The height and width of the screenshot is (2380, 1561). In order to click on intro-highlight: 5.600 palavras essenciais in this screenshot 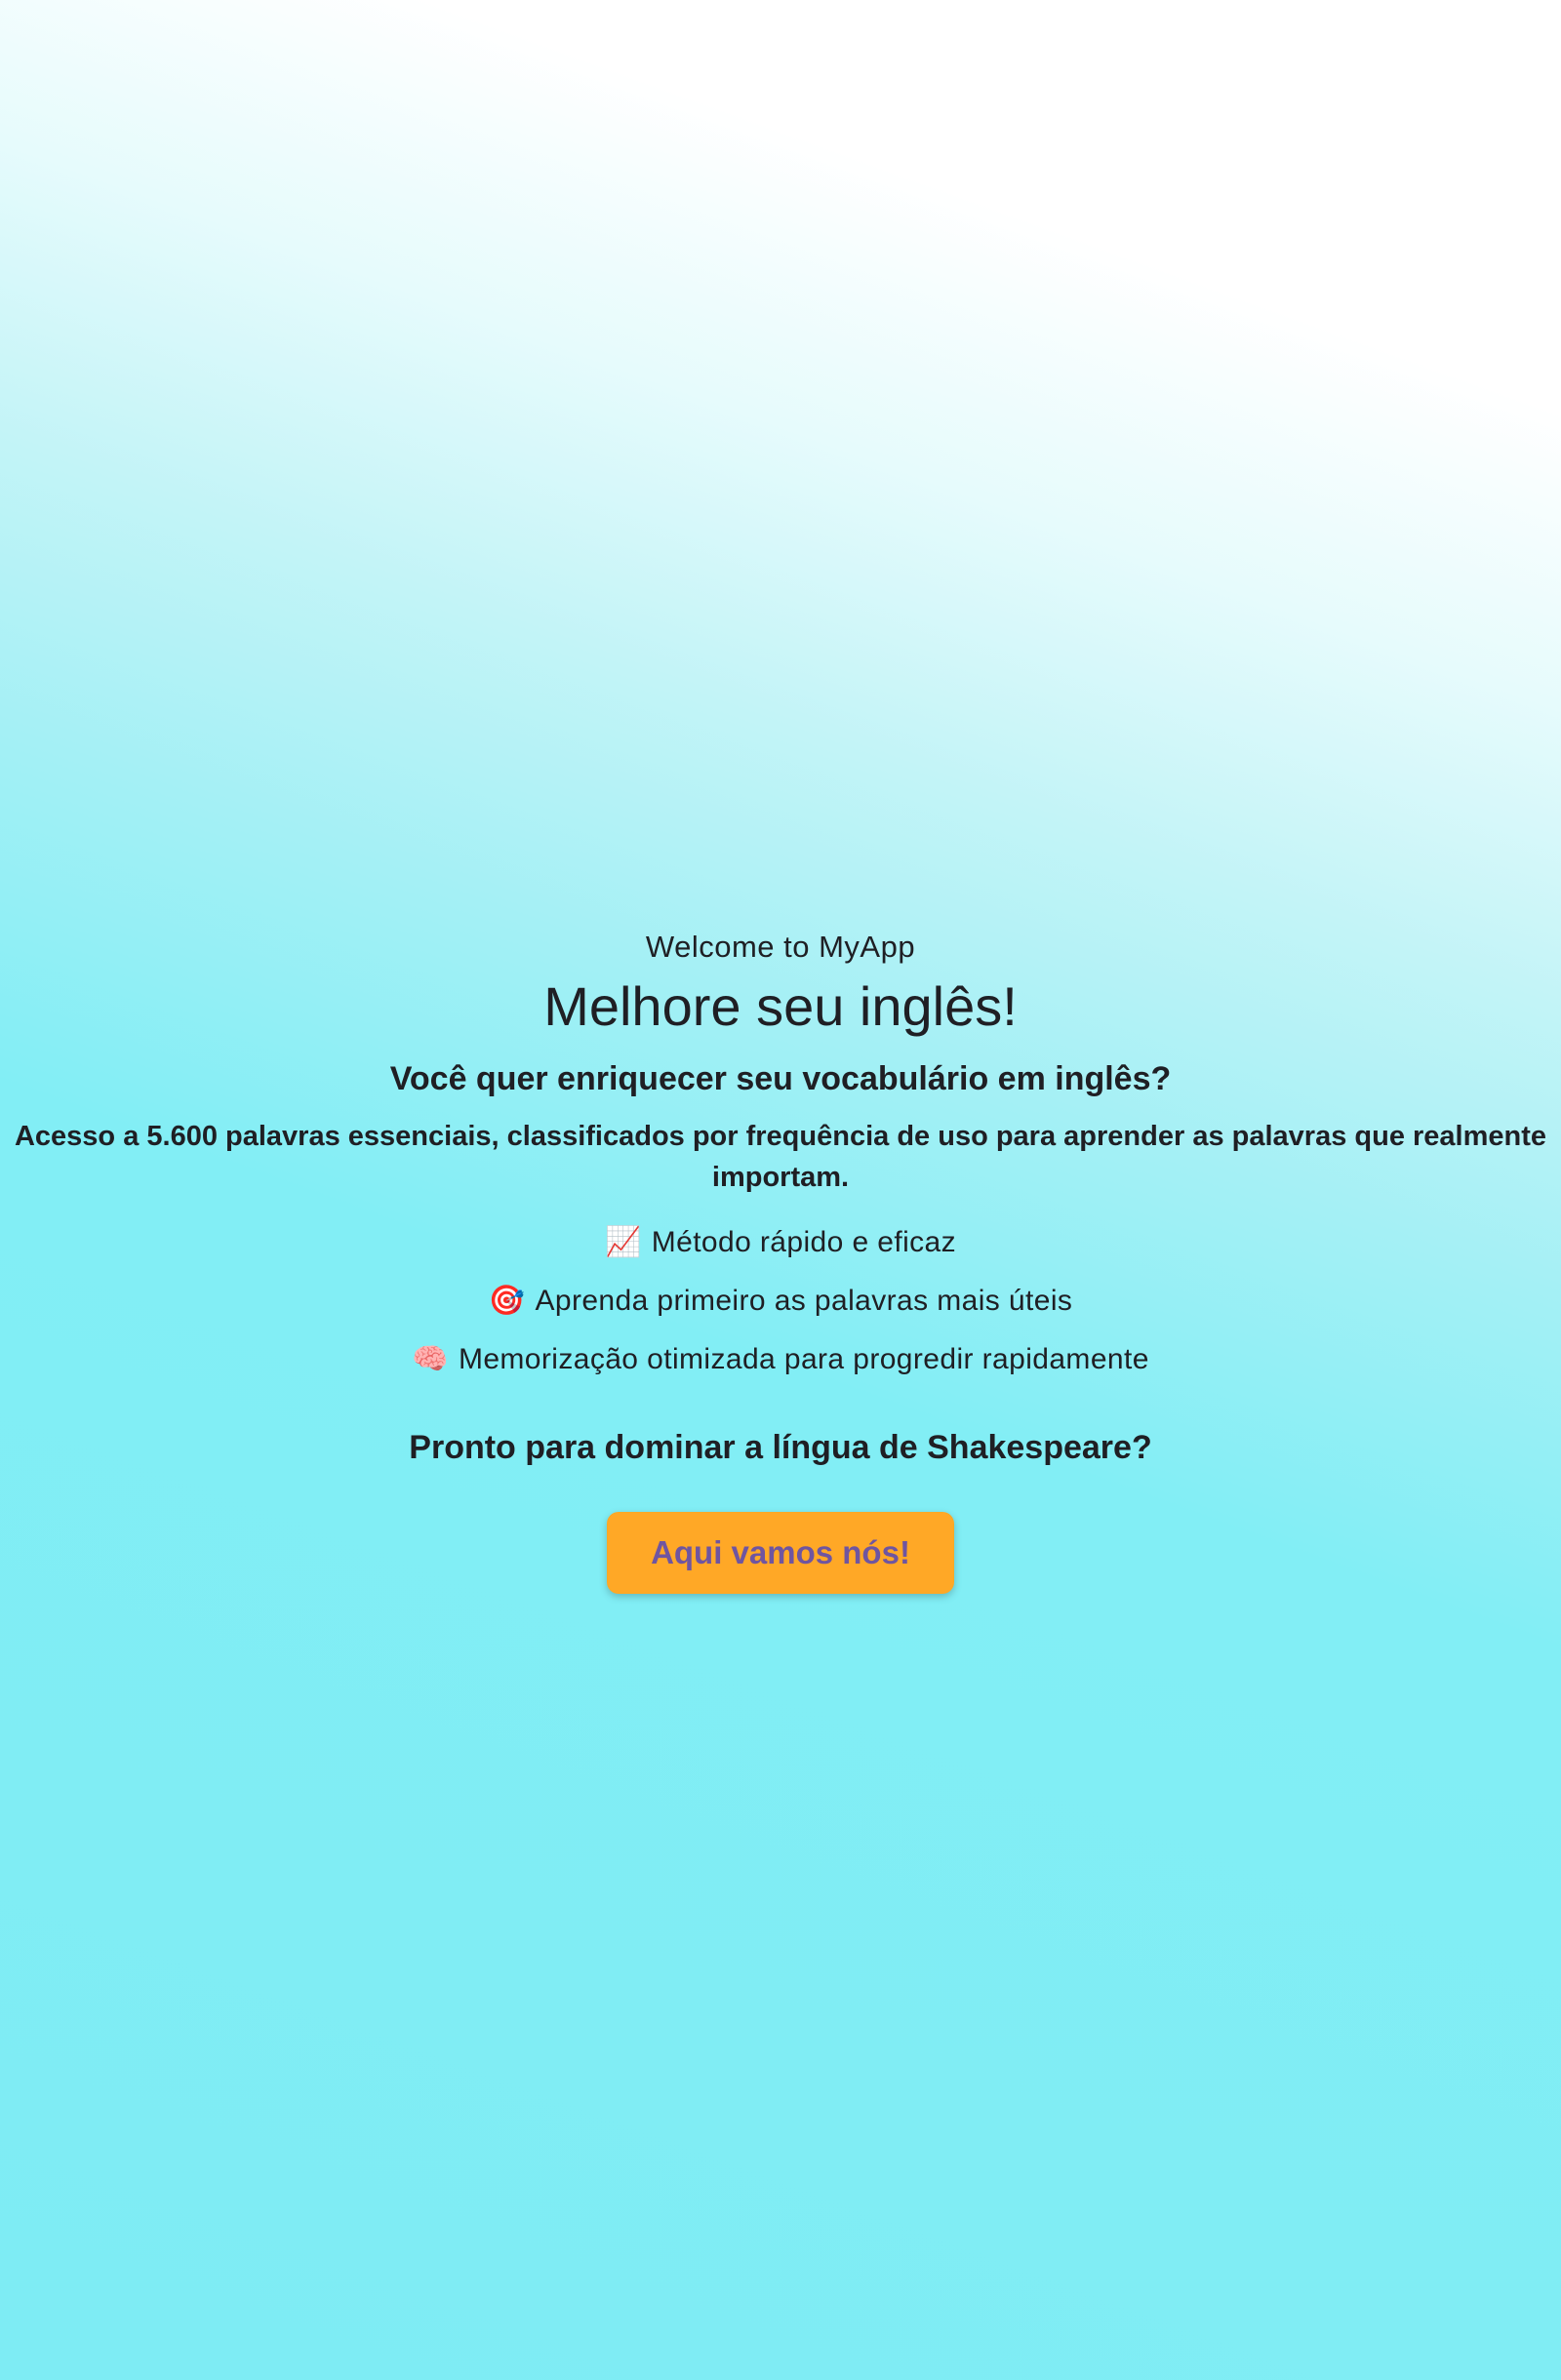, I will do `click(319, 1136)`.